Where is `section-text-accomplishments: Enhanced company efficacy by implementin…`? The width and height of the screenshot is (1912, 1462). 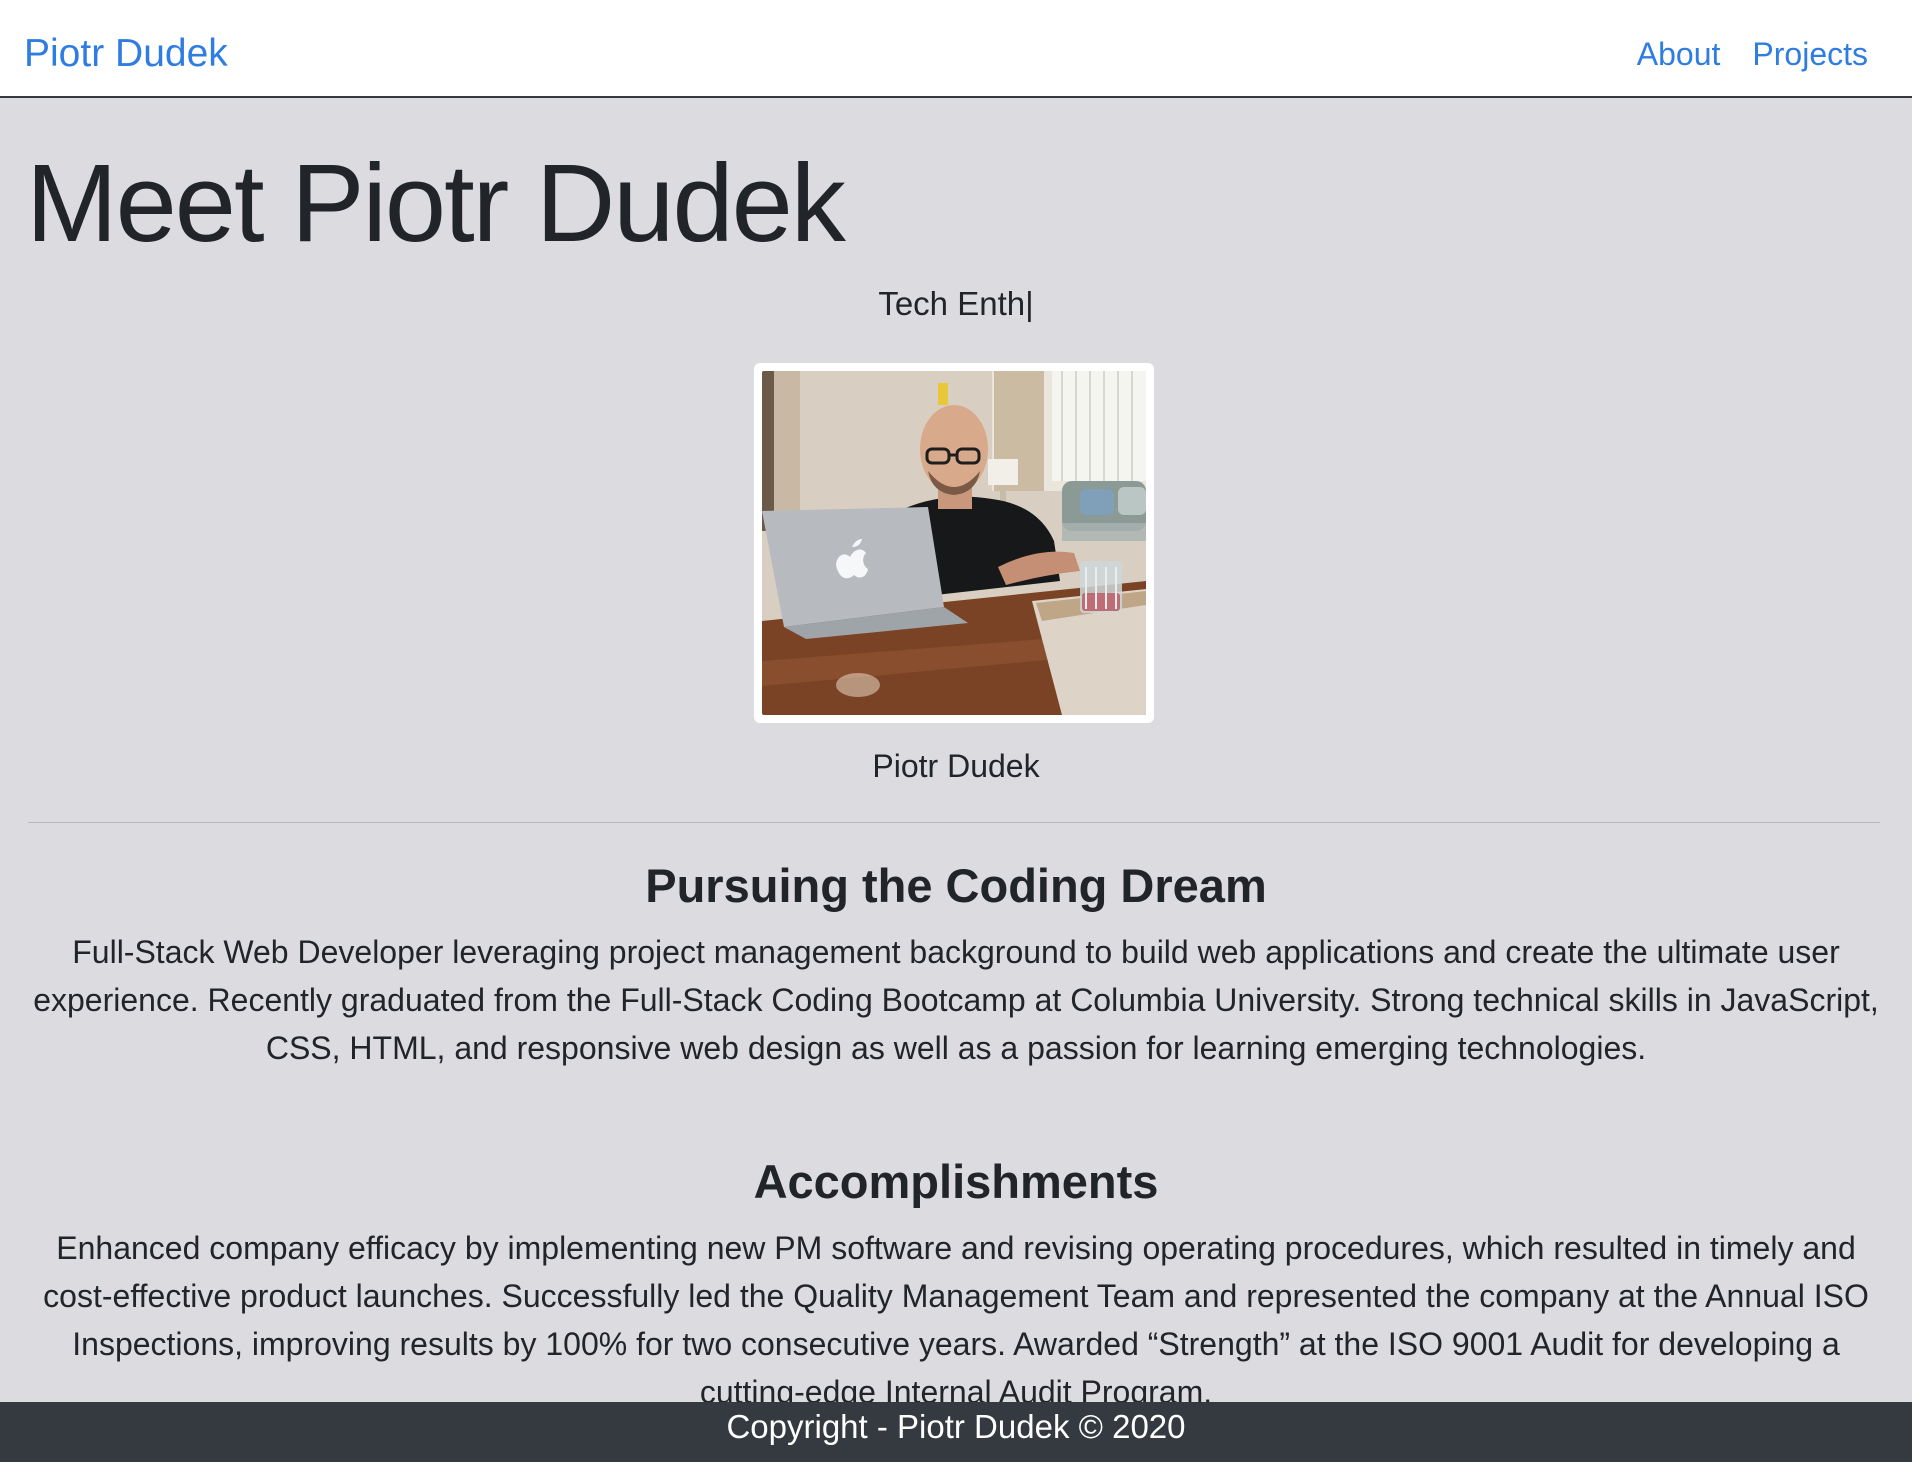 section-text-accomplishments: Enhanced company efficacy by implementin… is located at coordinates (956, 1316).